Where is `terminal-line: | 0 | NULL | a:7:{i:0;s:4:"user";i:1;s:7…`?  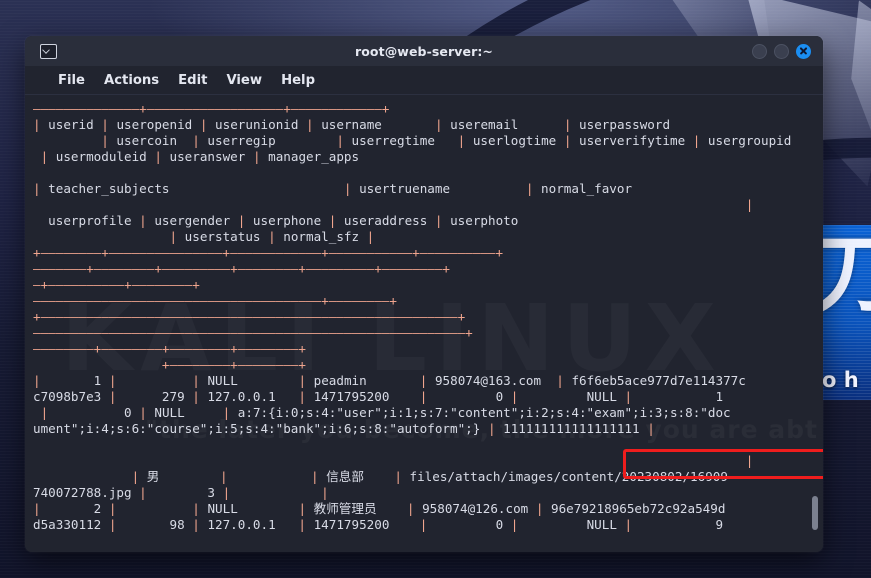 terminal-line: | 0 | NULL | a:7:{i:0;s:4:"user";i:1;s:7… is located at coordinates (385, 412).